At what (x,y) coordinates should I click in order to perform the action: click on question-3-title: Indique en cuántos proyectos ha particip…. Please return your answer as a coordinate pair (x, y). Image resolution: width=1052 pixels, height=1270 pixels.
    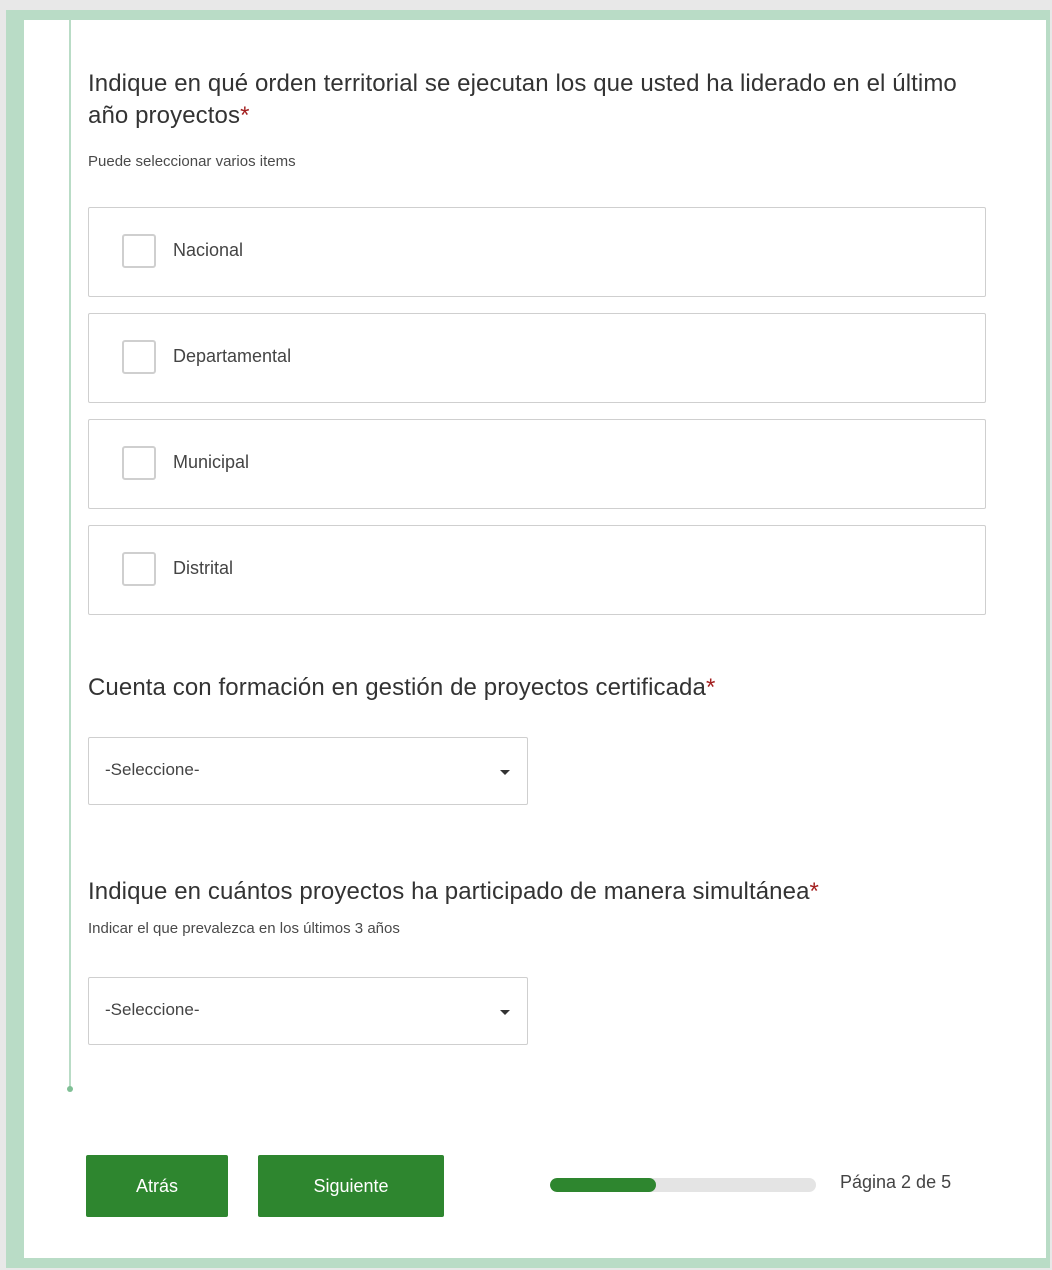
    Looking at the image, I should click on (538, 892).